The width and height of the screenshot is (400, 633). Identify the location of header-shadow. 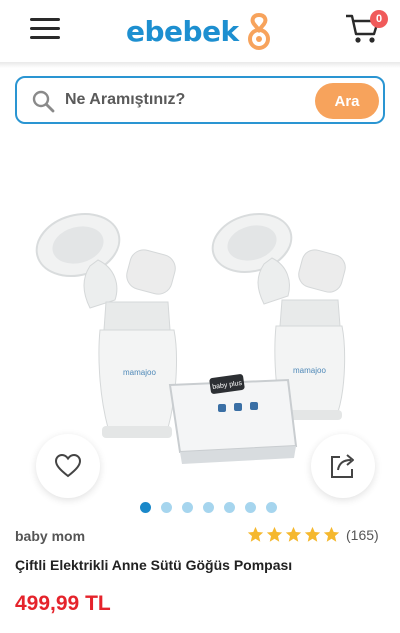
(200, 65).